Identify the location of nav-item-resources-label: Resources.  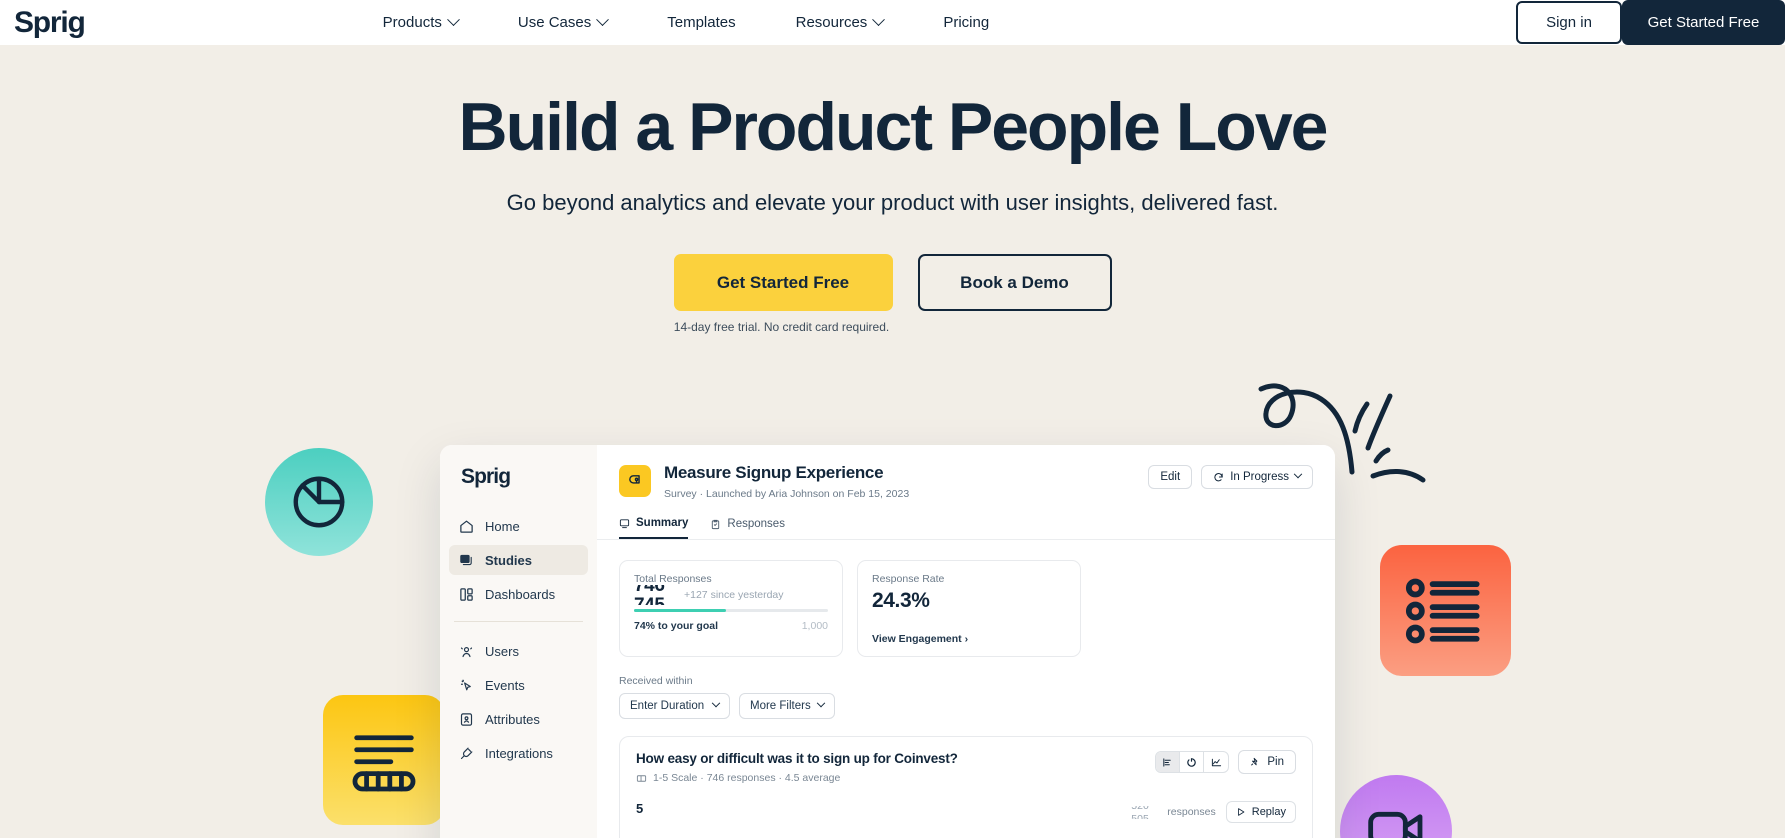
(831, 22).